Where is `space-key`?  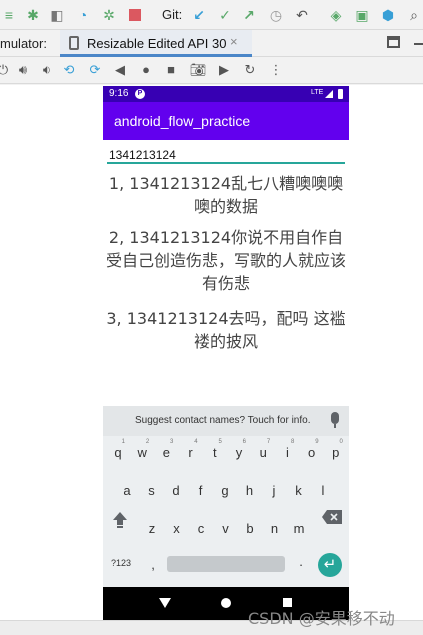
space-key is located at coordinates (226, 564).